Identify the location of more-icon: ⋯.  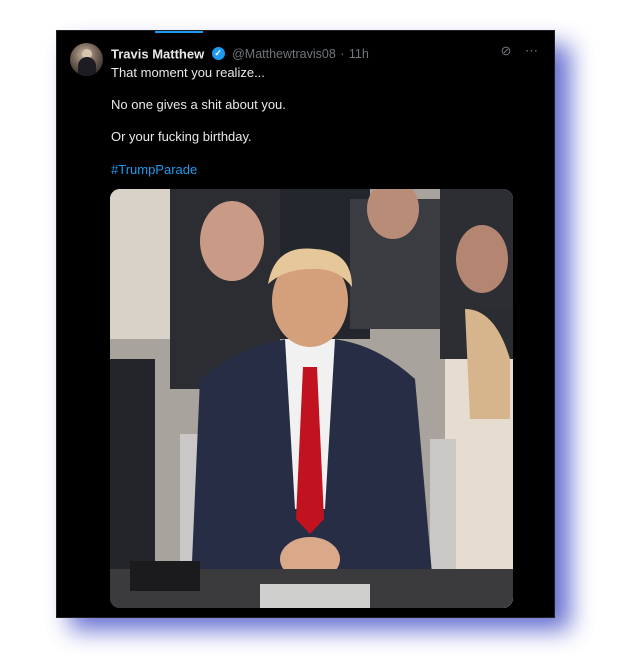
(531, 50).